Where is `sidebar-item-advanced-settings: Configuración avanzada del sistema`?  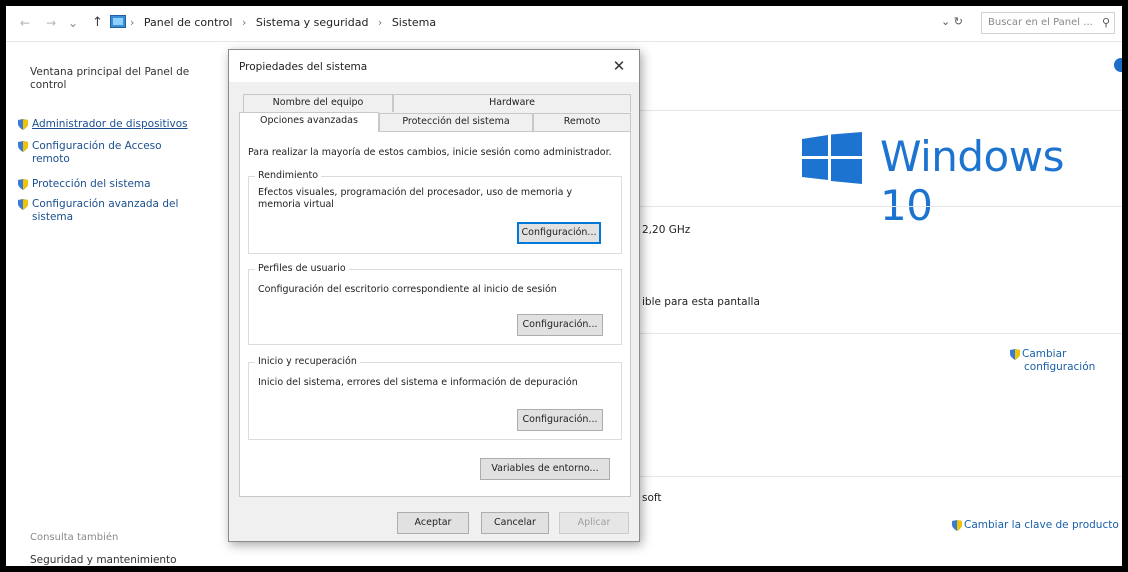
sidebar-item-advanced-settings: Configuración avanzada del sistema is located at coordinates (108, 211).